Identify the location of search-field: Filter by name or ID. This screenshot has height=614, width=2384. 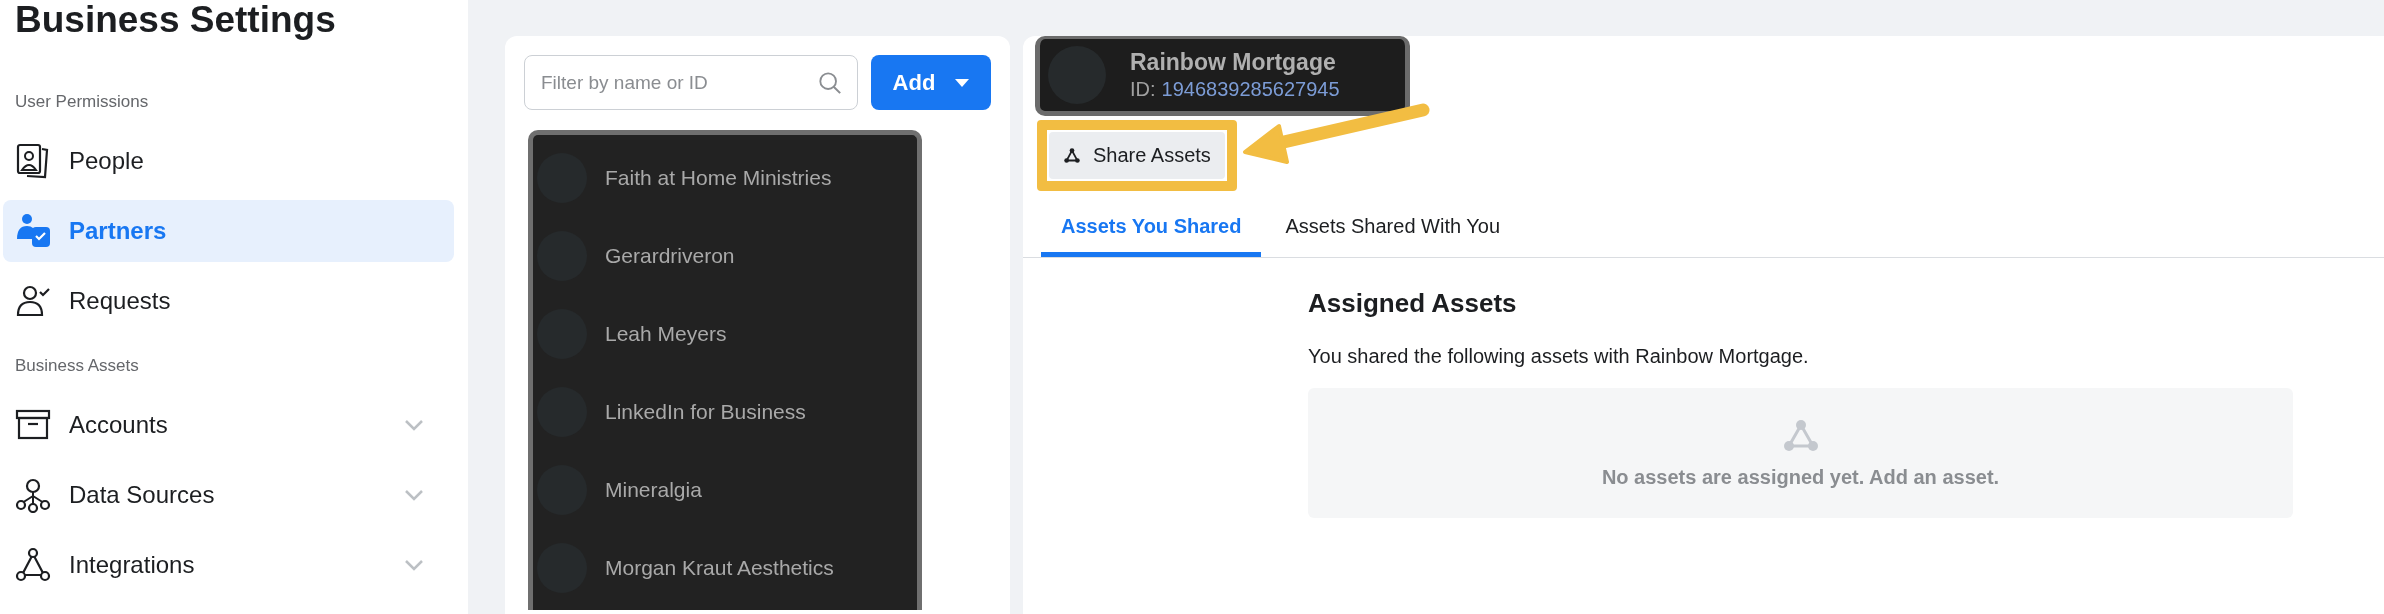
(691, 82).